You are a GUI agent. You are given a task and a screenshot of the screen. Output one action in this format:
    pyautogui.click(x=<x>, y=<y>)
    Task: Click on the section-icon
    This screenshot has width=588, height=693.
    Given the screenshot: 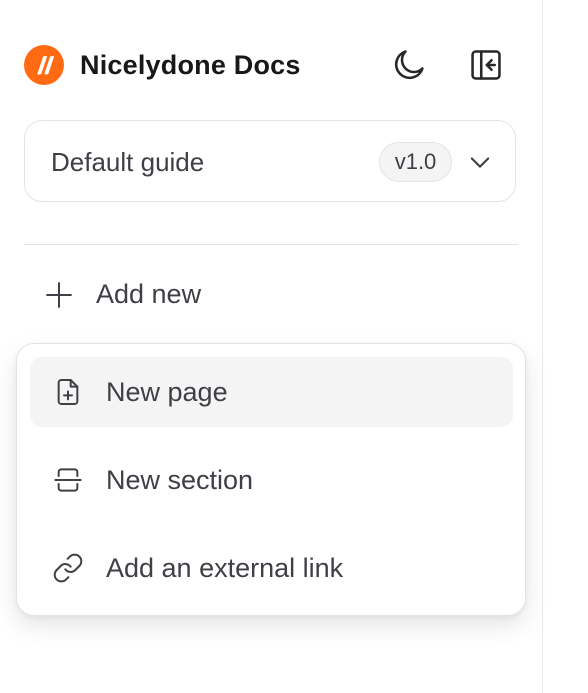 What is the action you would take?
    pyautogui.click(x=68, y=480)
    